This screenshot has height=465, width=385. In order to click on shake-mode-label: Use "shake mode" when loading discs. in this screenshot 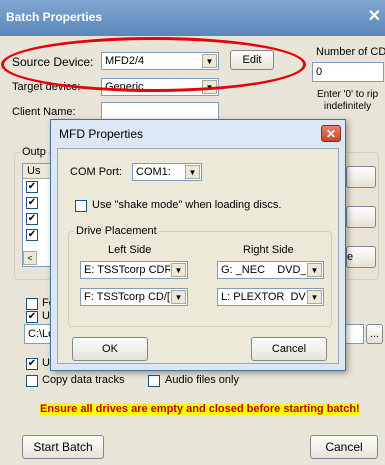, I will do `click(187, 205)`.